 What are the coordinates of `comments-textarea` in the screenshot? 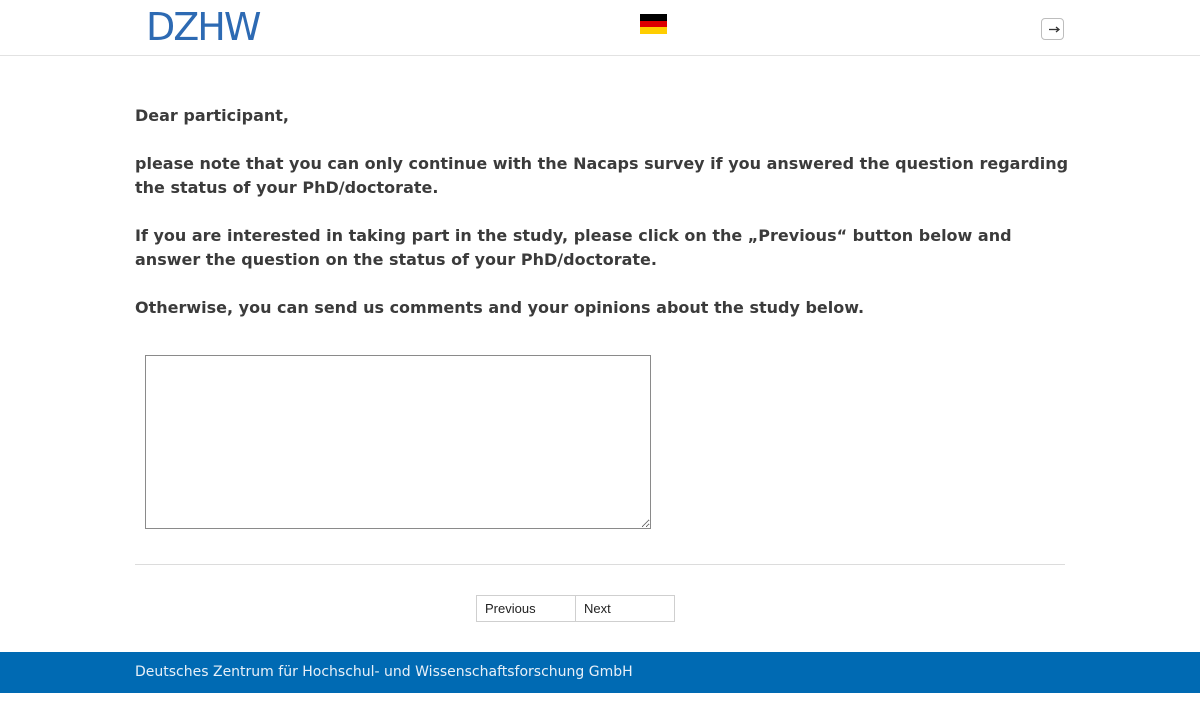 It's located at (398, 442).